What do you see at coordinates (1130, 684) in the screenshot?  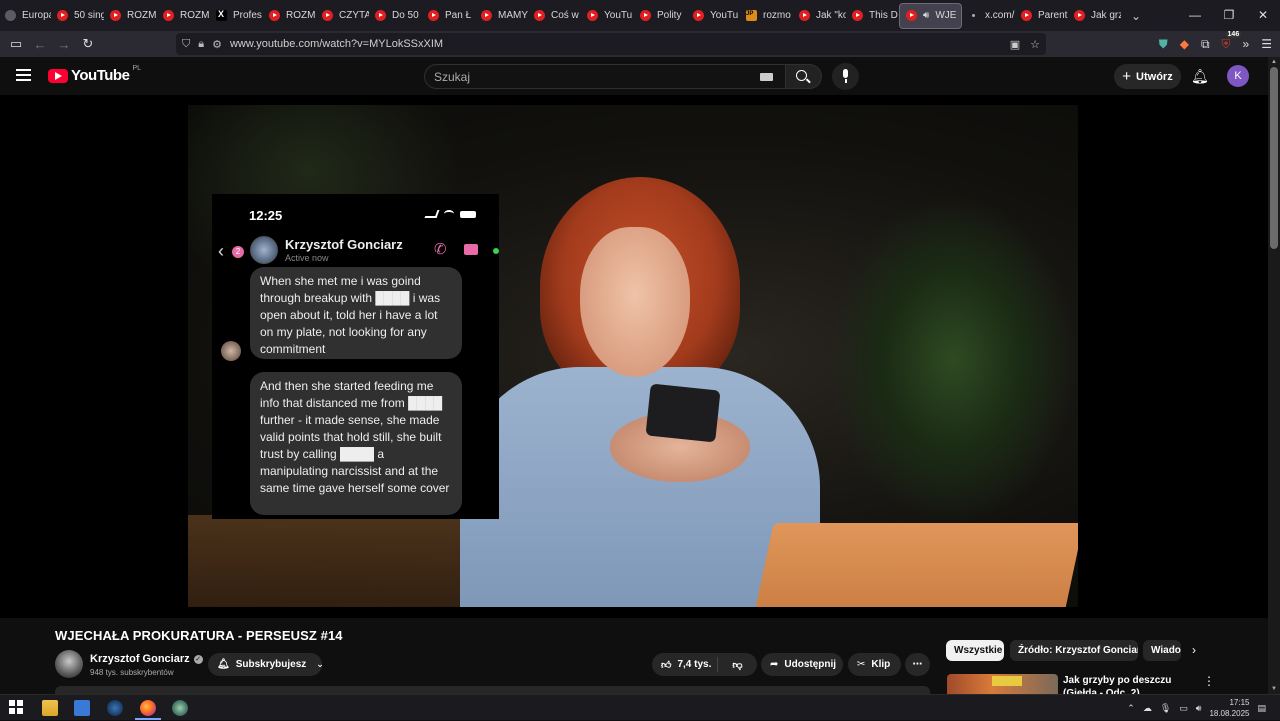 I see `recommendation-title: Jak grzyby po deszczu (Giełda - Odc. 2)` at bounding box center [1130, 684].